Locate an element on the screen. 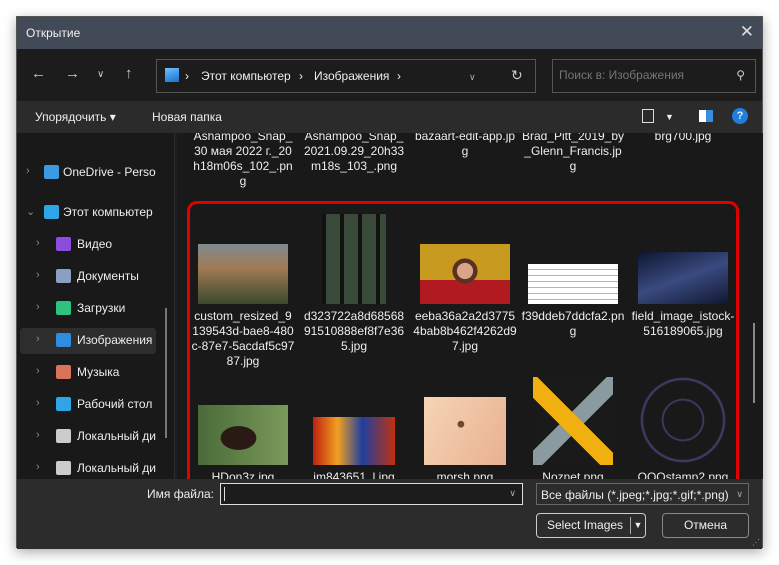  sidebar-item: › Документы is located at coordinates (88, 277).